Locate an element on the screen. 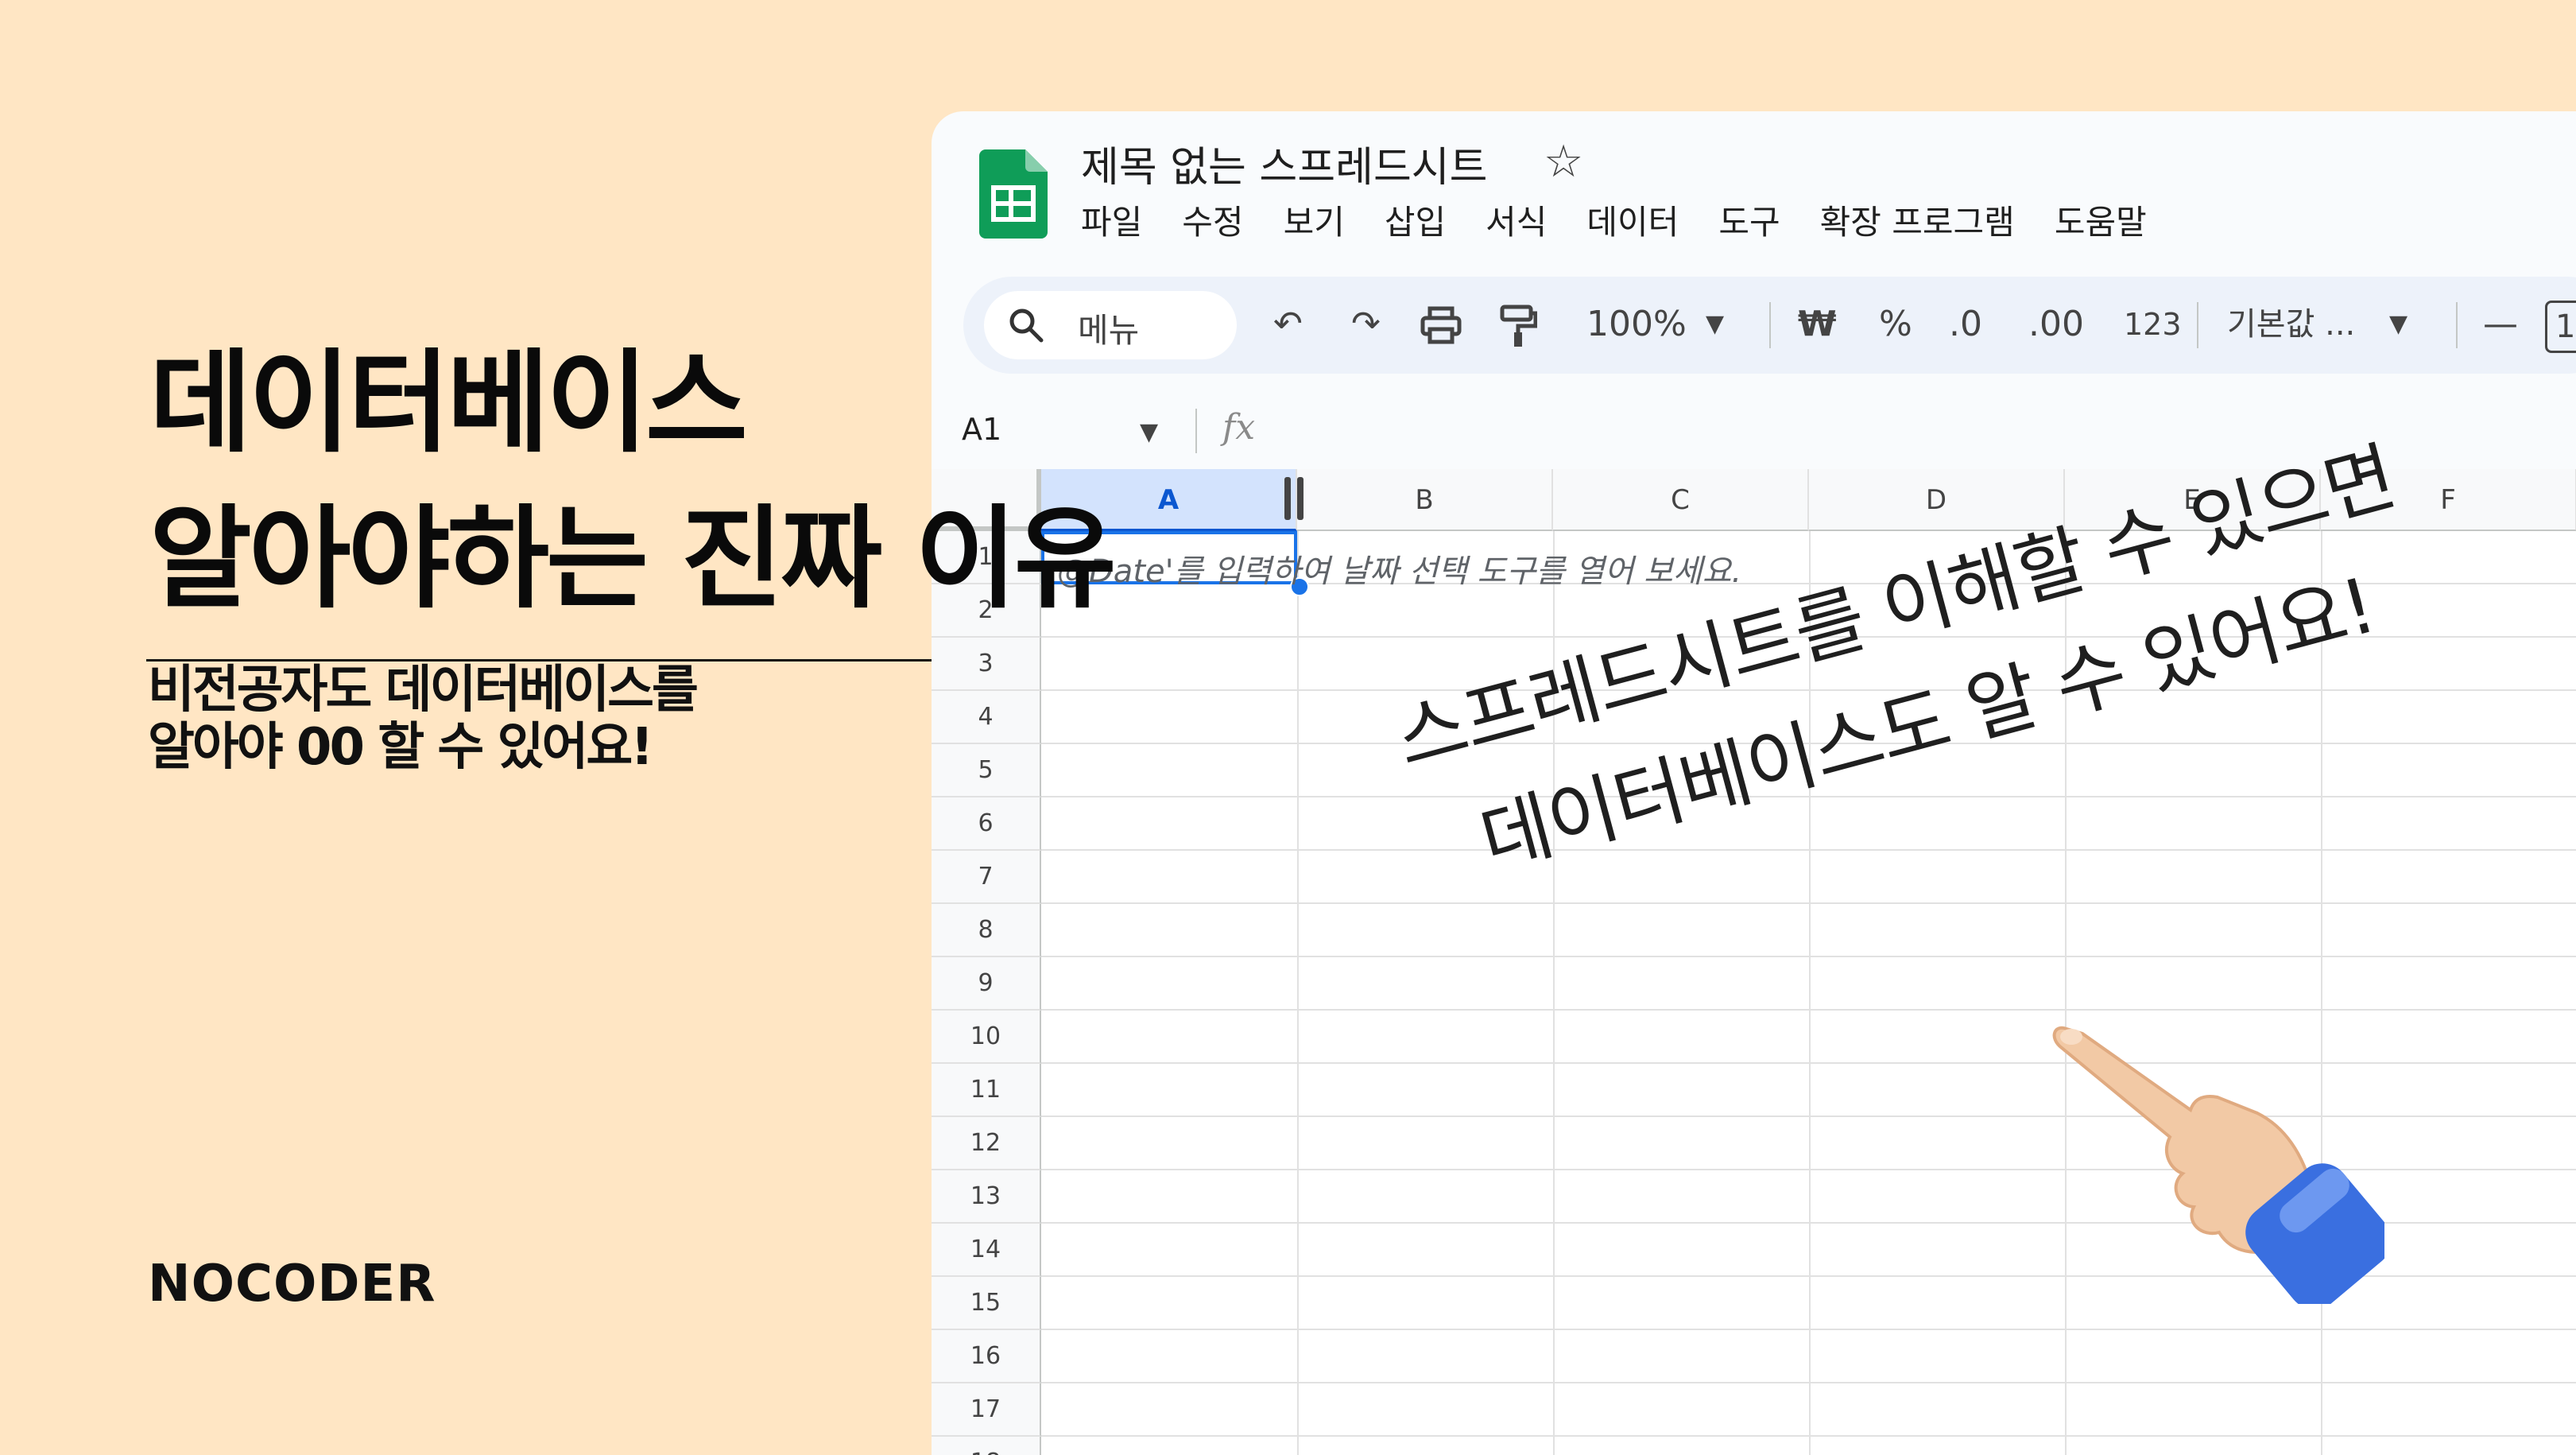  menu-view: 보기 is located at coordinates (1314, 220).